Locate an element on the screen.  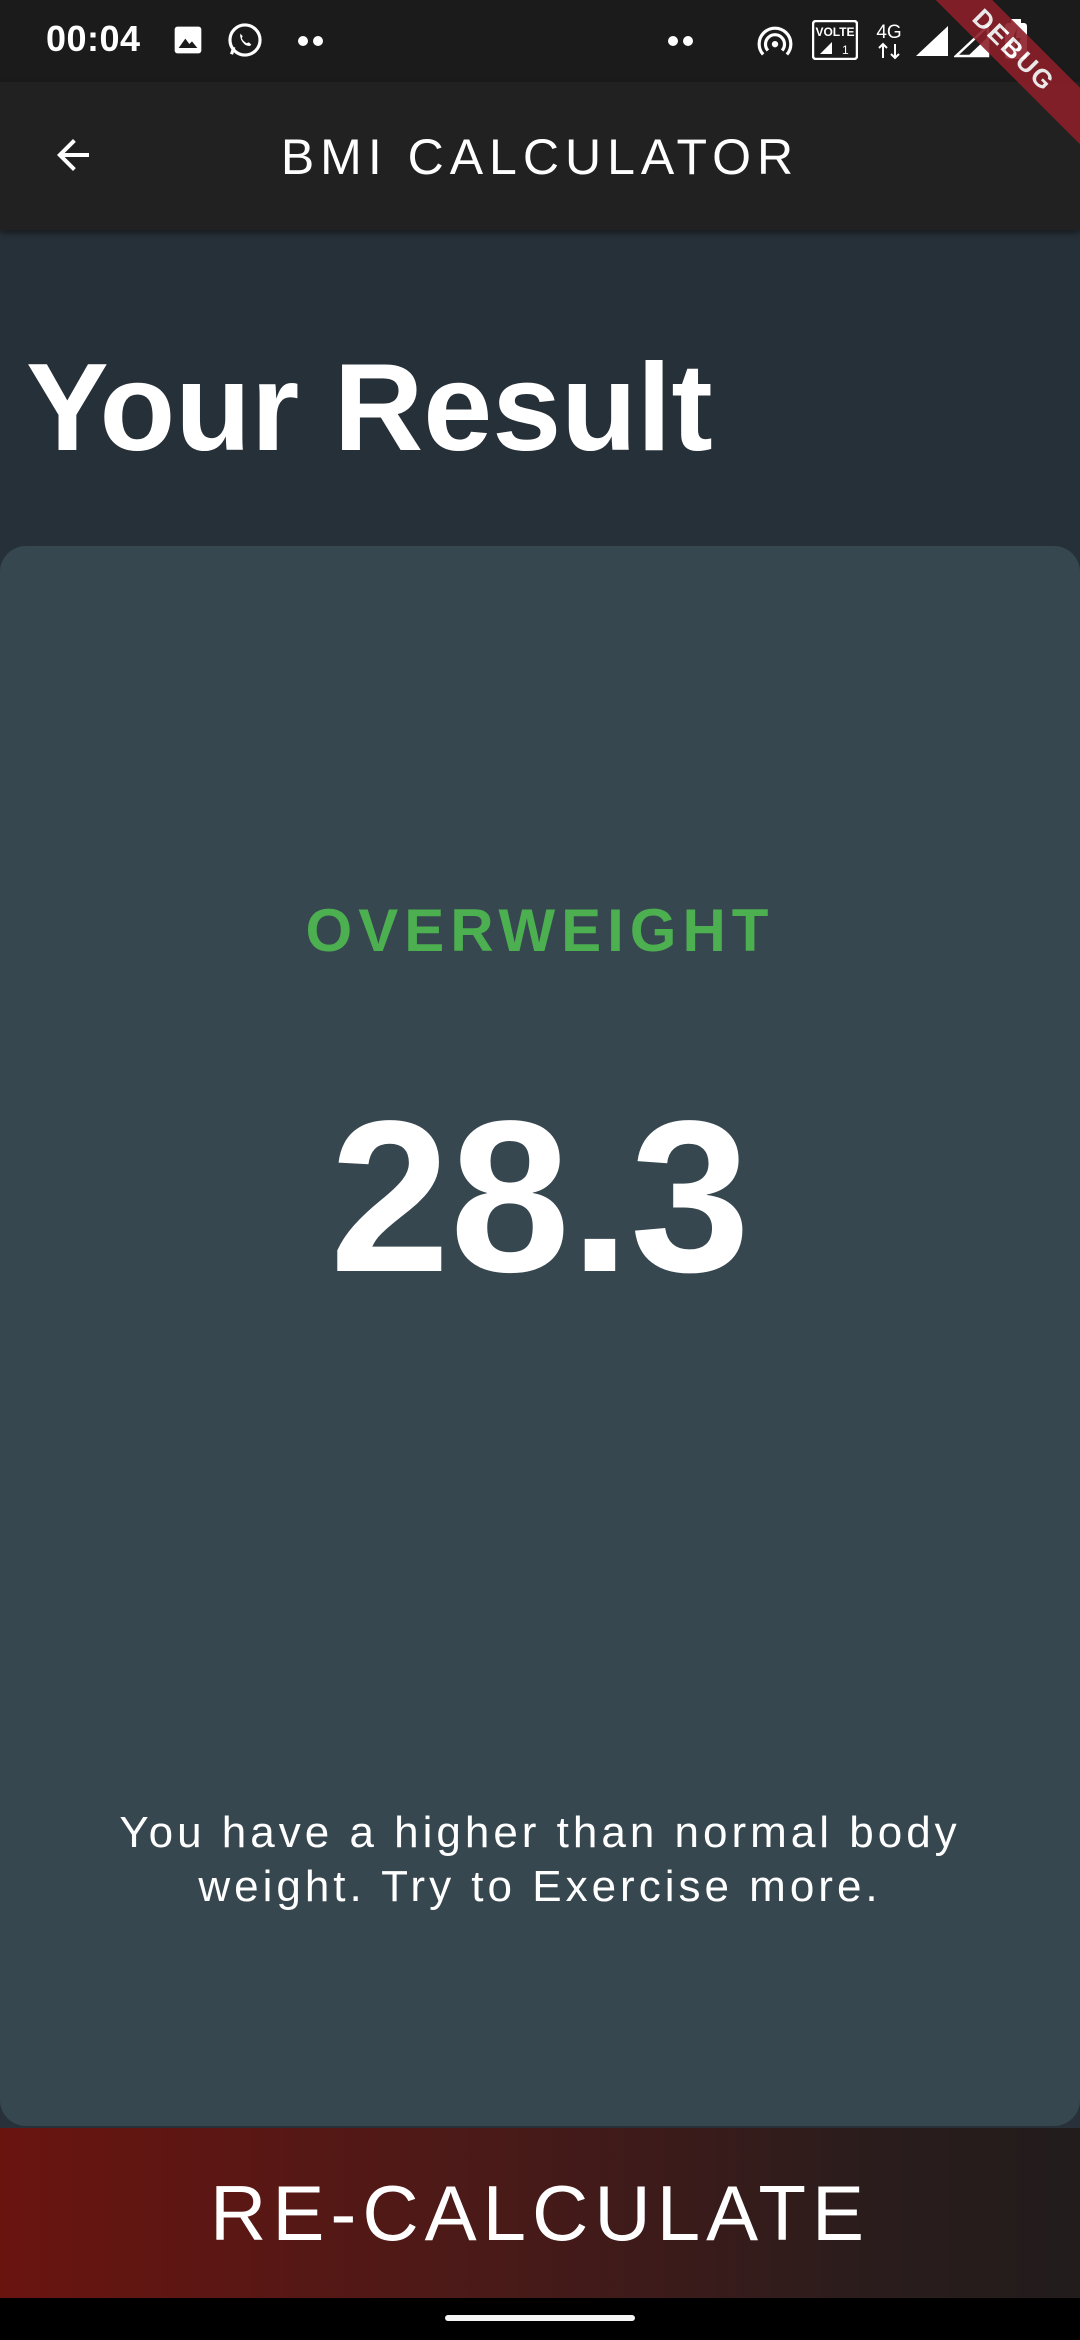
gallery-icon is located at coordinates (188, 42).